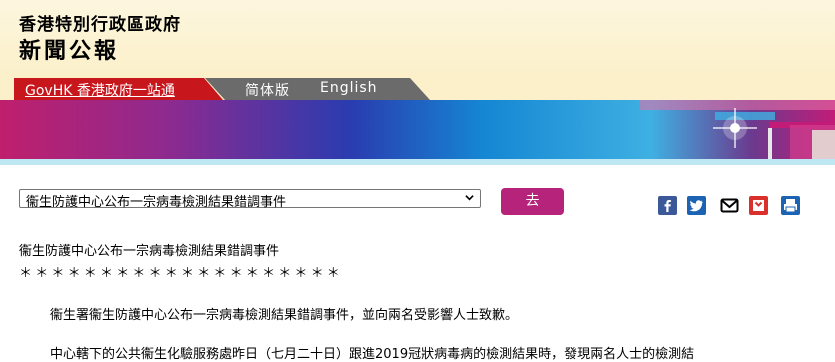 Image resolution: width=835 pixels, height=362 pixels. What do you see at coordinates (156, 202) in the screenshot?
I see `selected-option: 衞生防護中心公布一宗病毒檢測結果錯調事件` at bounding box center [156, 202].